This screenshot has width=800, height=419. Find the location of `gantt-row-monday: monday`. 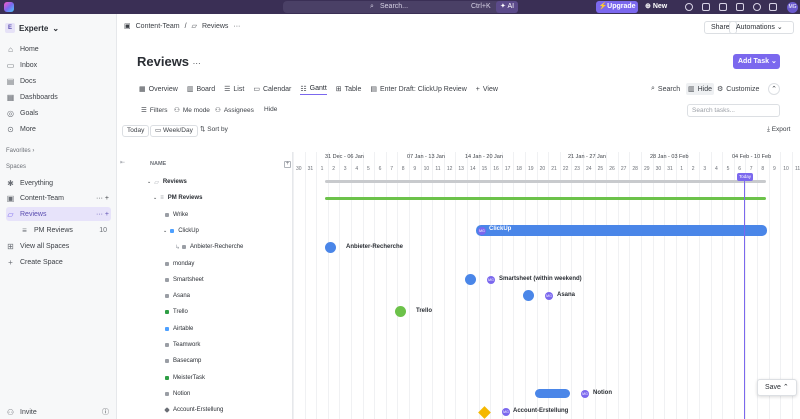

gantt-row-monday: monday is located at coordinates (205, 264).